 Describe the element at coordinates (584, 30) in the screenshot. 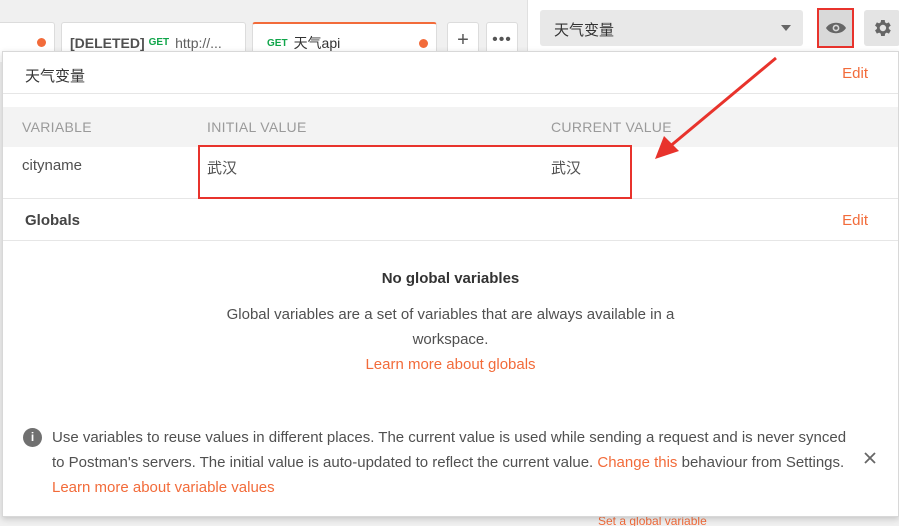

I see `environment-select-value: 天气变量` at that location.